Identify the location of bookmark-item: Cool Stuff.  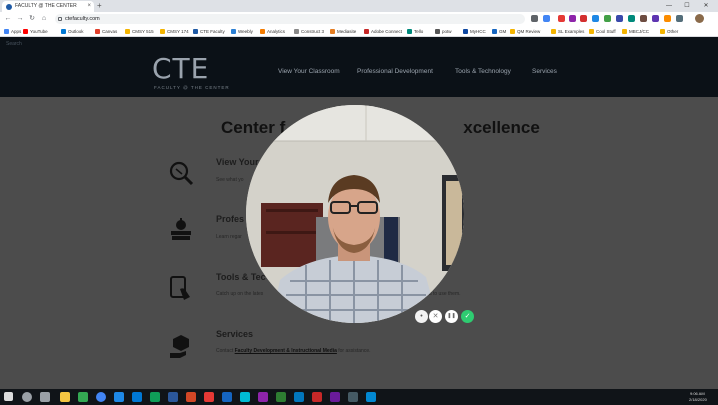
(602, 31).